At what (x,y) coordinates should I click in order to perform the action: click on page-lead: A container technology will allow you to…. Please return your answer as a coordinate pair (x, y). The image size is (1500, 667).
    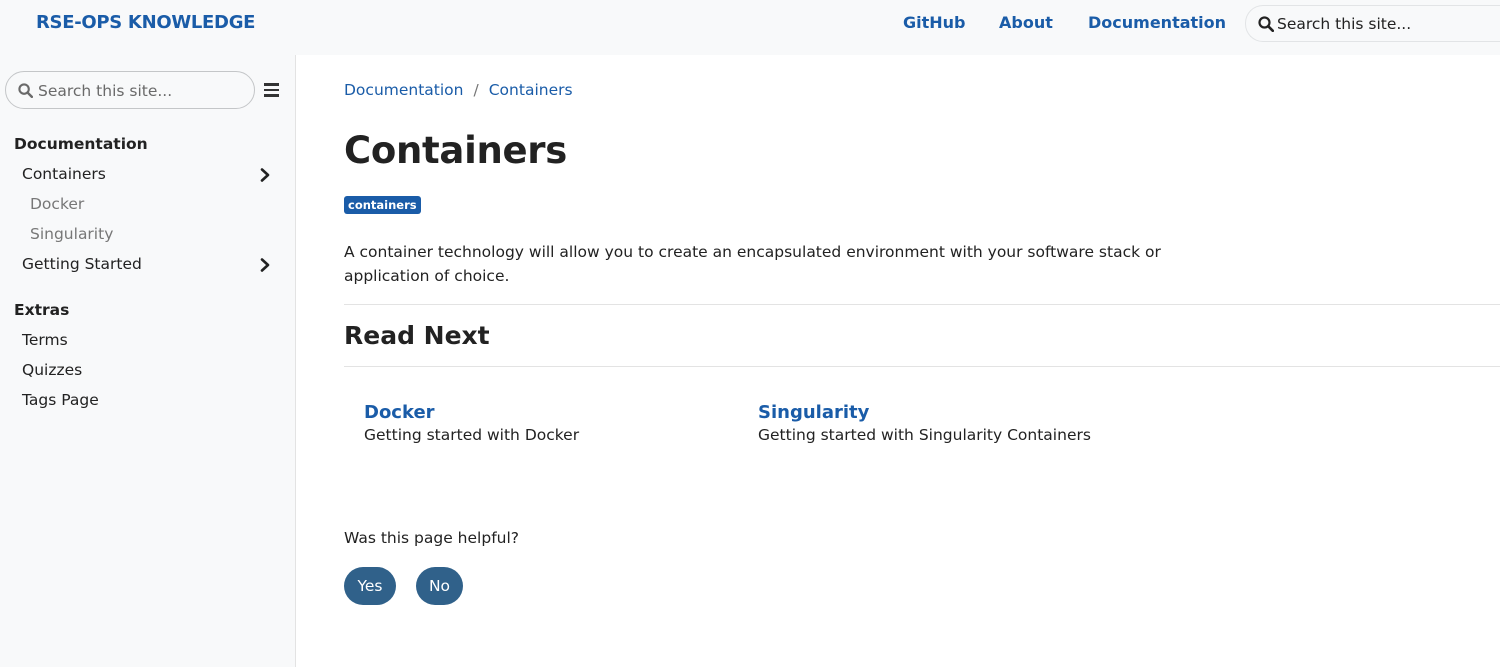
    Looking at the image, I should click on (752, 264).